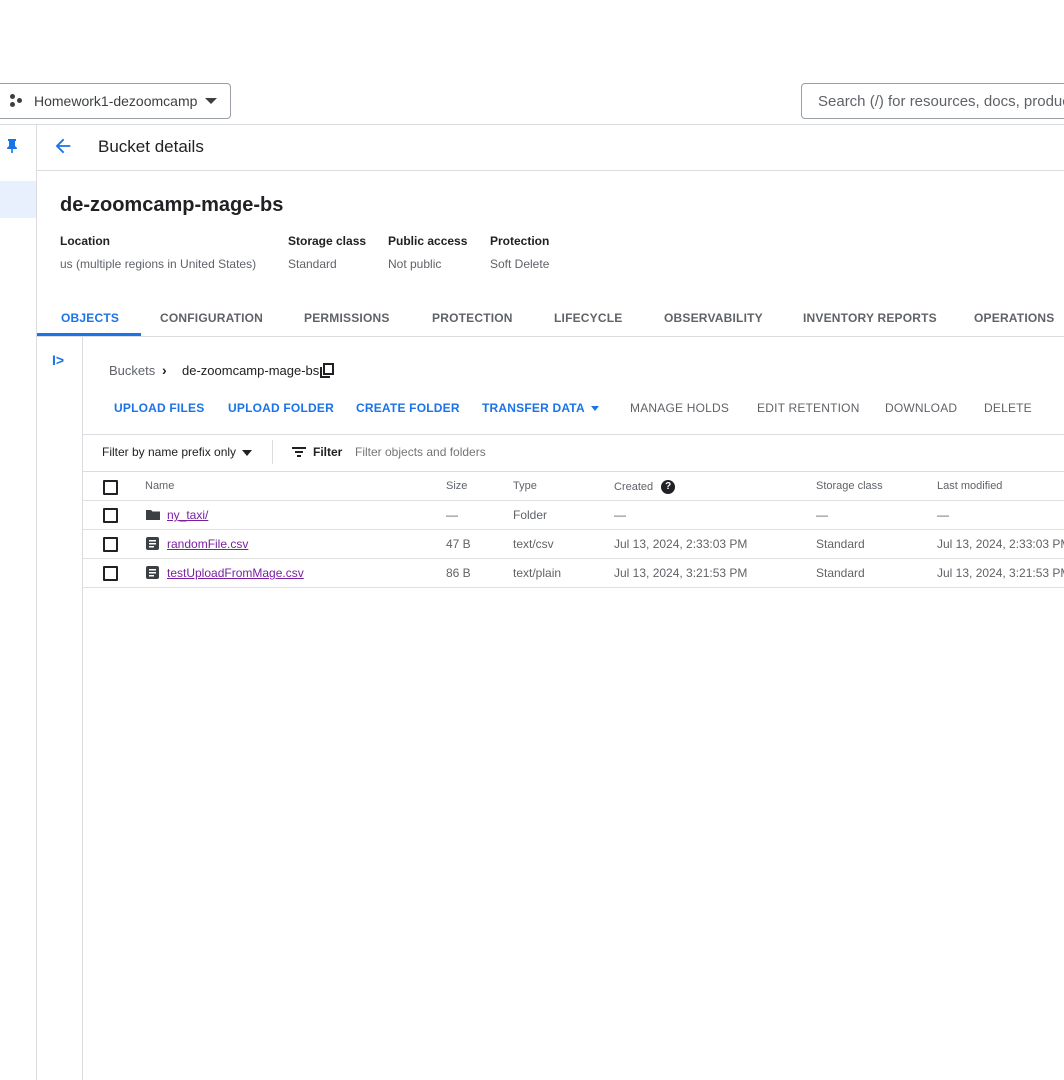  Describe the element at coordinates (82, 708) in the screenshot. I see `panel-divider` at that location.